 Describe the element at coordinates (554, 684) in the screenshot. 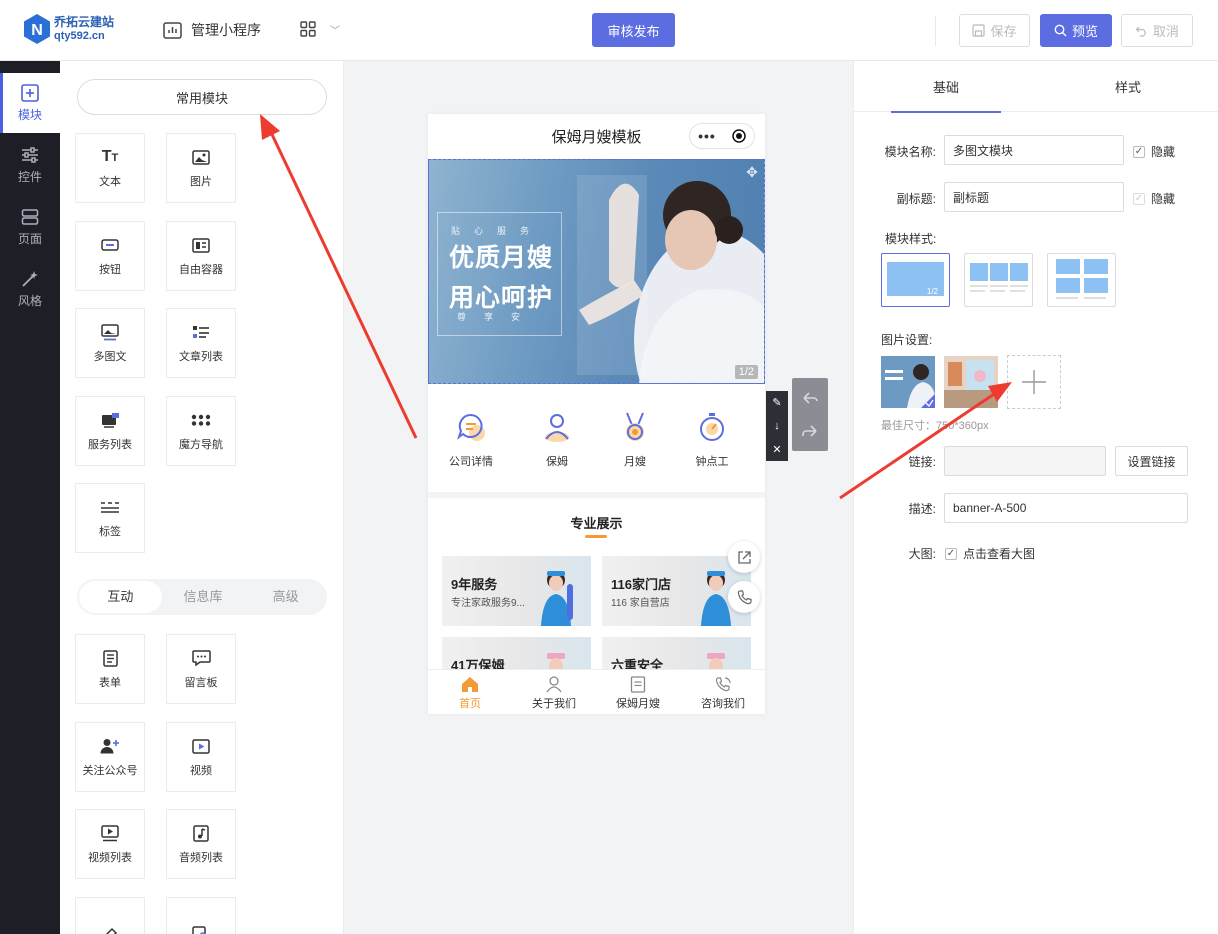

I see `user-icon` at that location.